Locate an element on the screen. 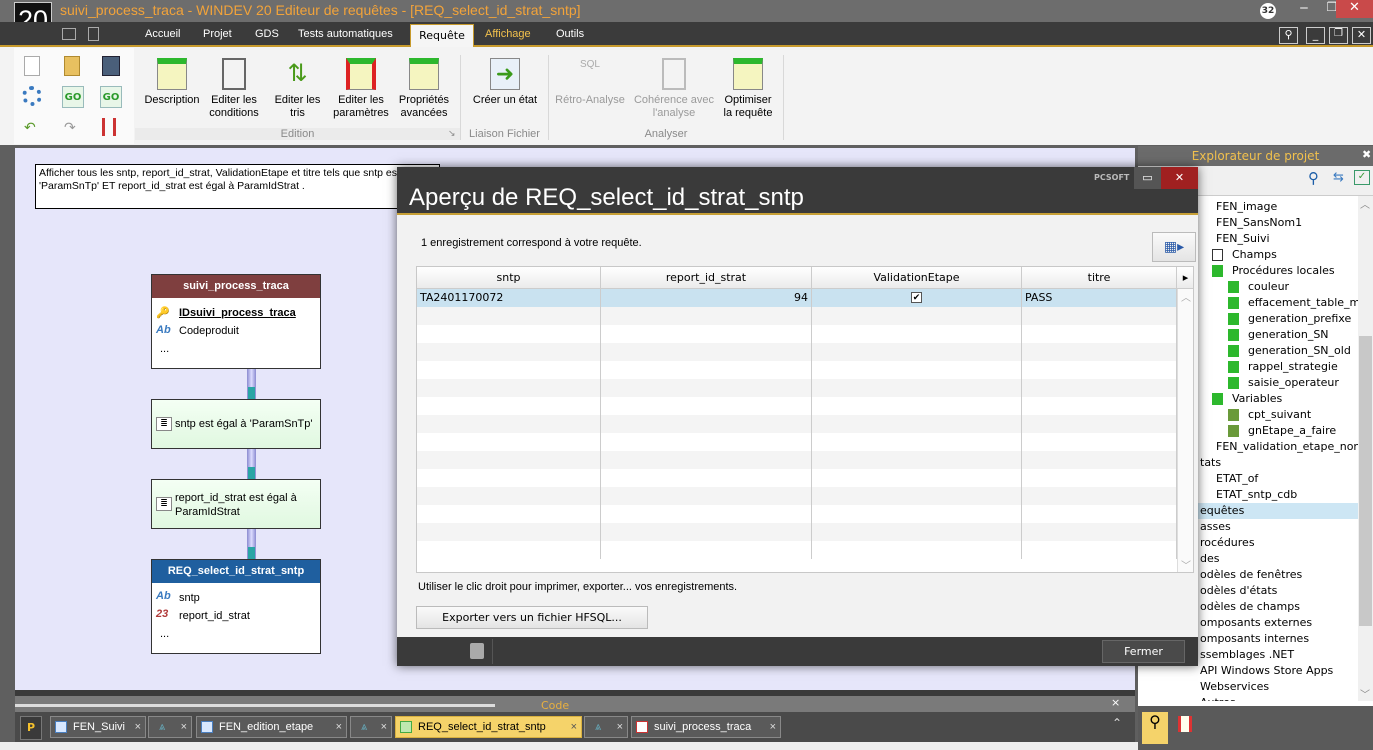  explorer-close-icon: ✖ is located at coordinates (1366, 154).